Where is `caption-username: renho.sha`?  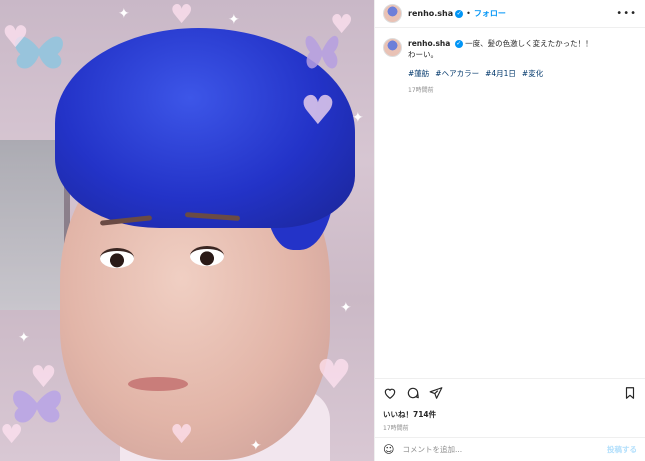
caption-username: renho.sha is located at coordinates (429, 43).